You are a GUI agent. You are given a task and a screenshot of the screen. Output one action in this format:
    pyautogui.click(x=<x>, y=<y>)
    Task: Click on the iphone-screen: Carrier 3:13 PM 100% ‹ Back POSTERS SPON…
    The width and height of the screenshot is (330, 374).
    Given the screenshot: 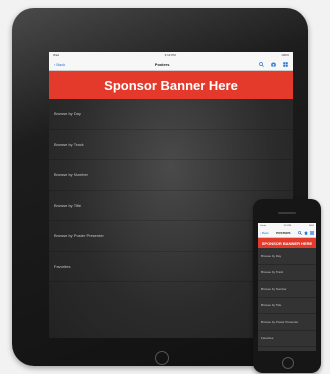 What is the action you would take?
    pyautogui.click(x=287, y=287)
    